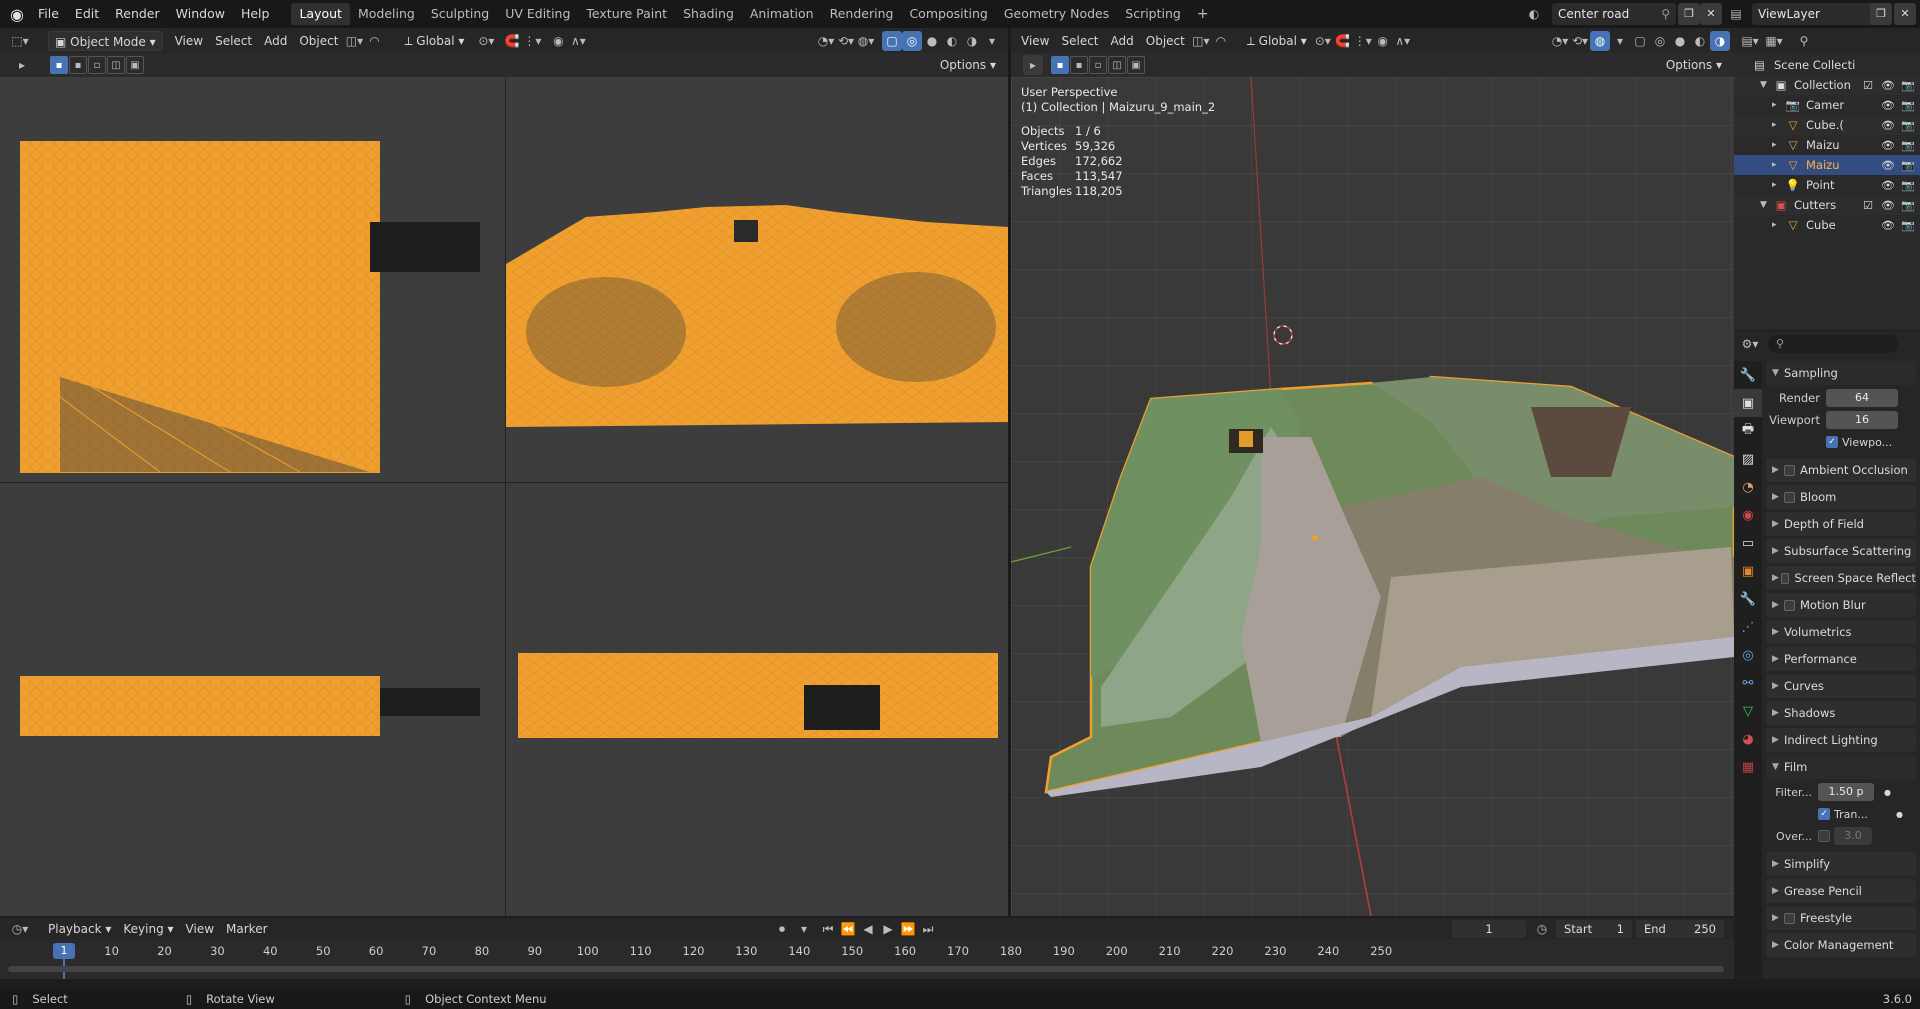  What do you see at coordinates (1165, 41) in the screenshot?
I see `right-menu-object: Object` at bounding box center [1165, 41].